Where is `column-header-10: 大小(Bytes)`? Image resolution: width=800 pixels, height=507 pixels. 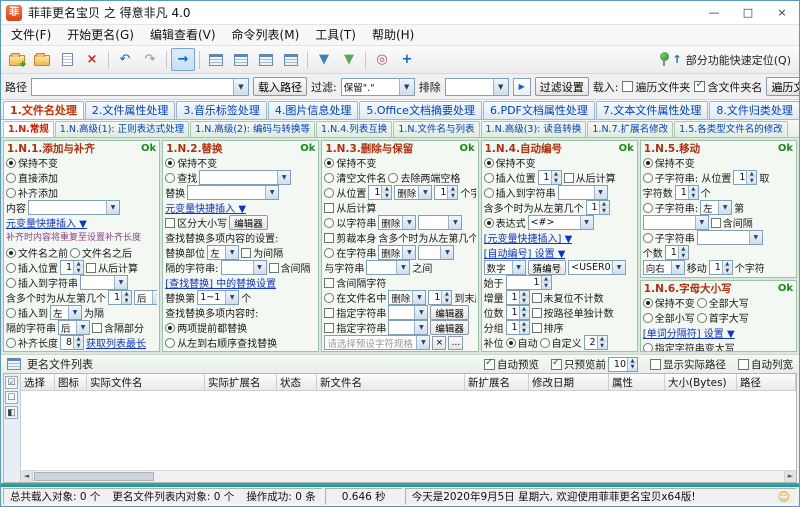
column-header-10: 大小(Bytes) is located at coordinates (701, 382).